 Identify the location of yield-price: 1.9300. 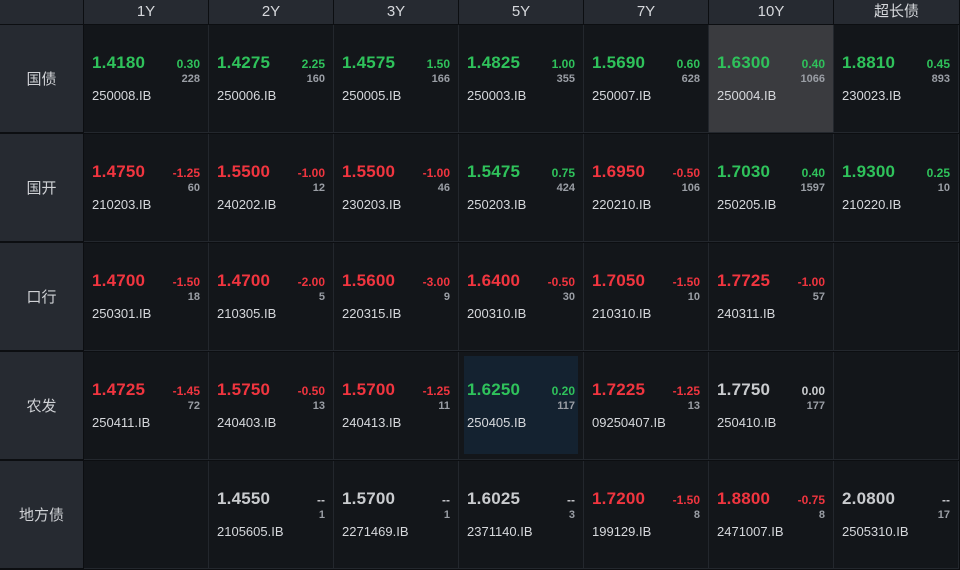
(869, 171).